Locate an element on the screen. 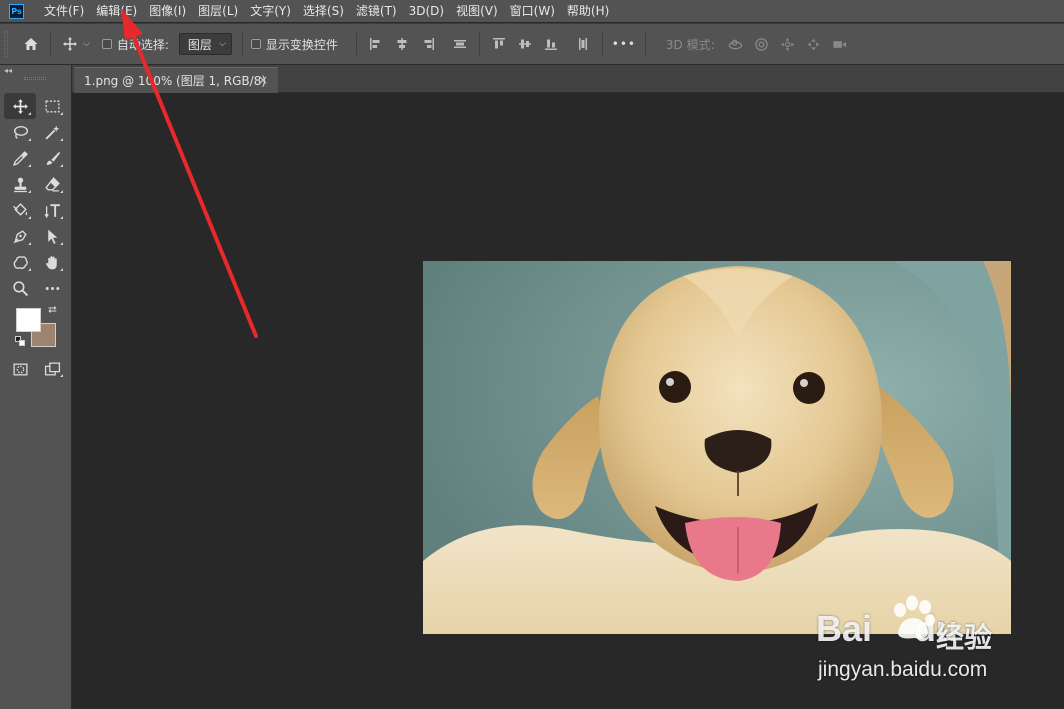 Image resolution: width=1064 pixels, height=709 pixels. 3d-slide-icon is located at coordinates (814, 44).